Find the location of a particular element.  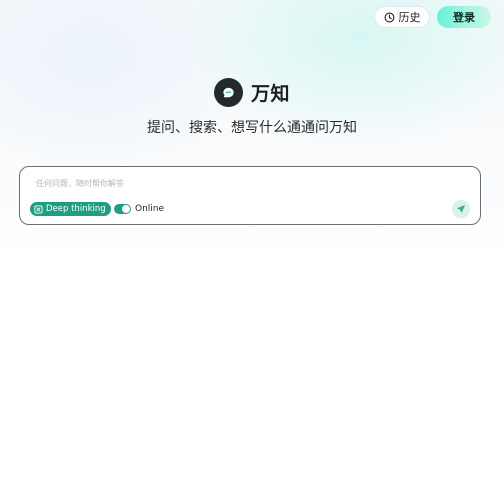

login-label: 登录 is located at coordinates (464, 17).